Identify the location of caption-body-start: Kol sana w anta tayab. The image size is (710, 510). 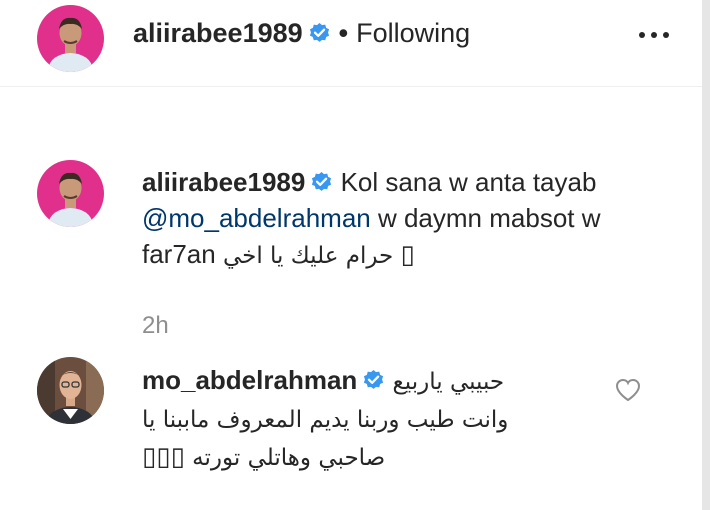
(468, 182).